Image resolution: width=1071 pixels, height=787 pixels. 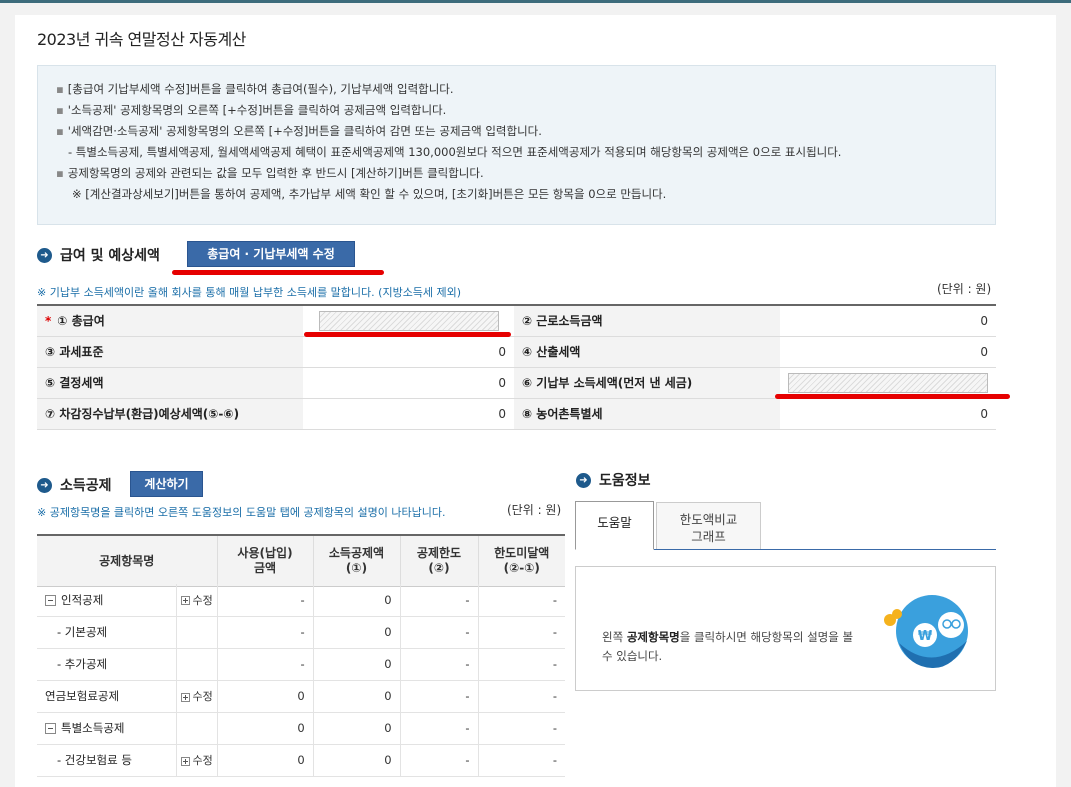 I want to click on prepaid-tax-input, so click(x=888, y=382).